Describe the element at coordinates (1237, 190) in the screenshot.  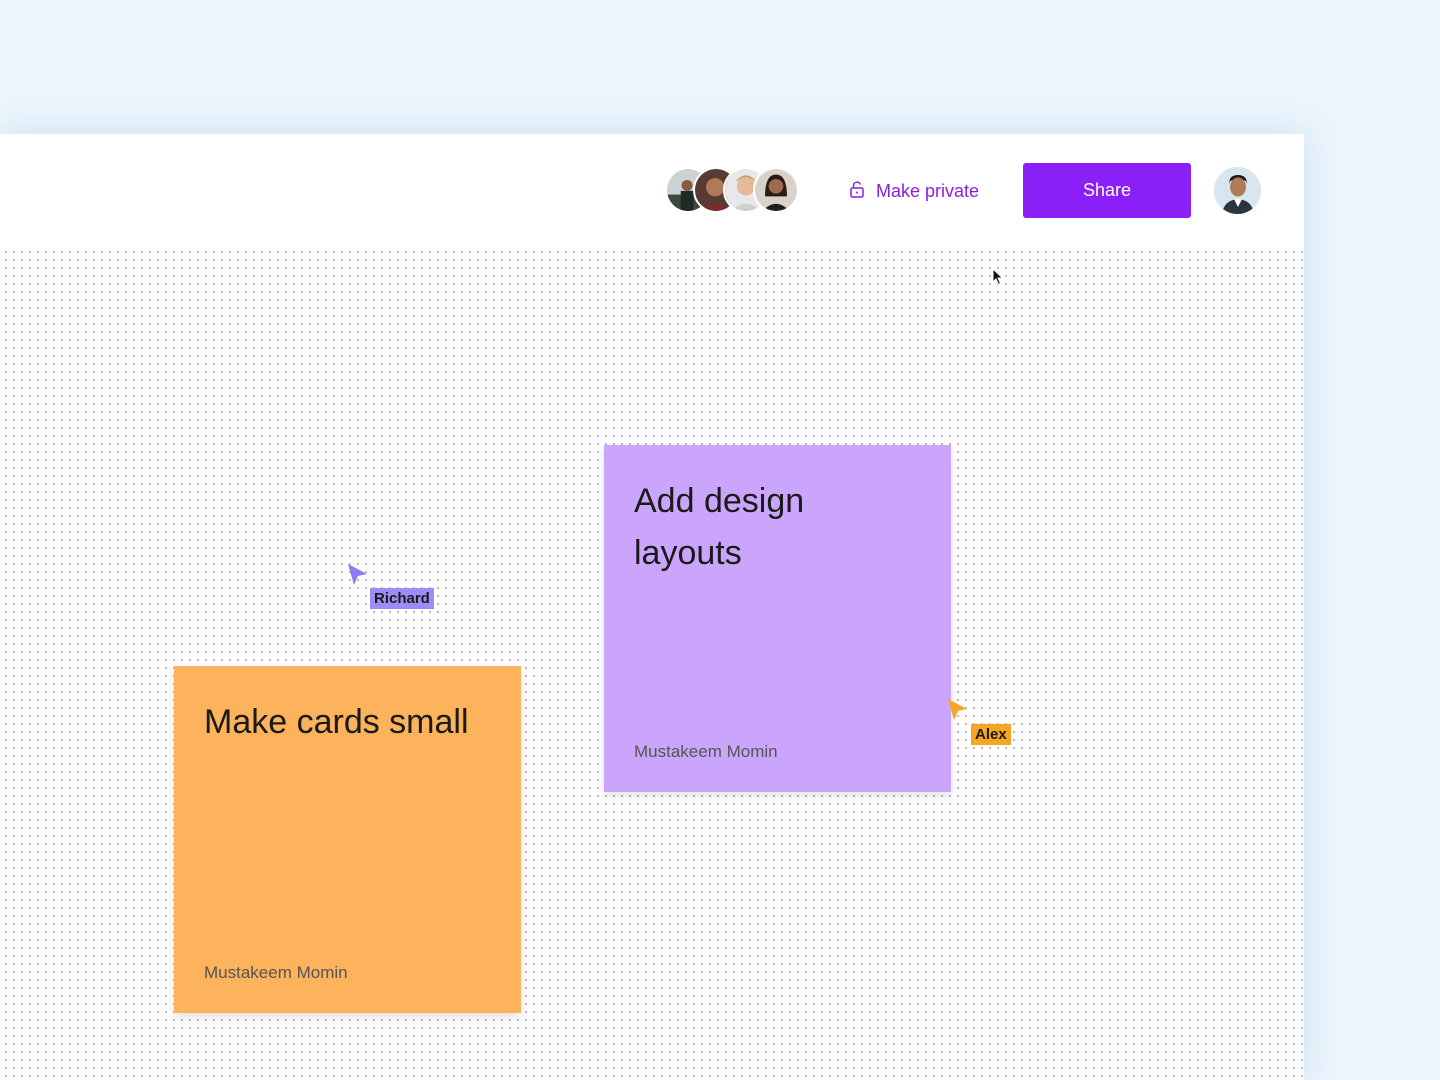
I see `current-user-avatar` at that location.